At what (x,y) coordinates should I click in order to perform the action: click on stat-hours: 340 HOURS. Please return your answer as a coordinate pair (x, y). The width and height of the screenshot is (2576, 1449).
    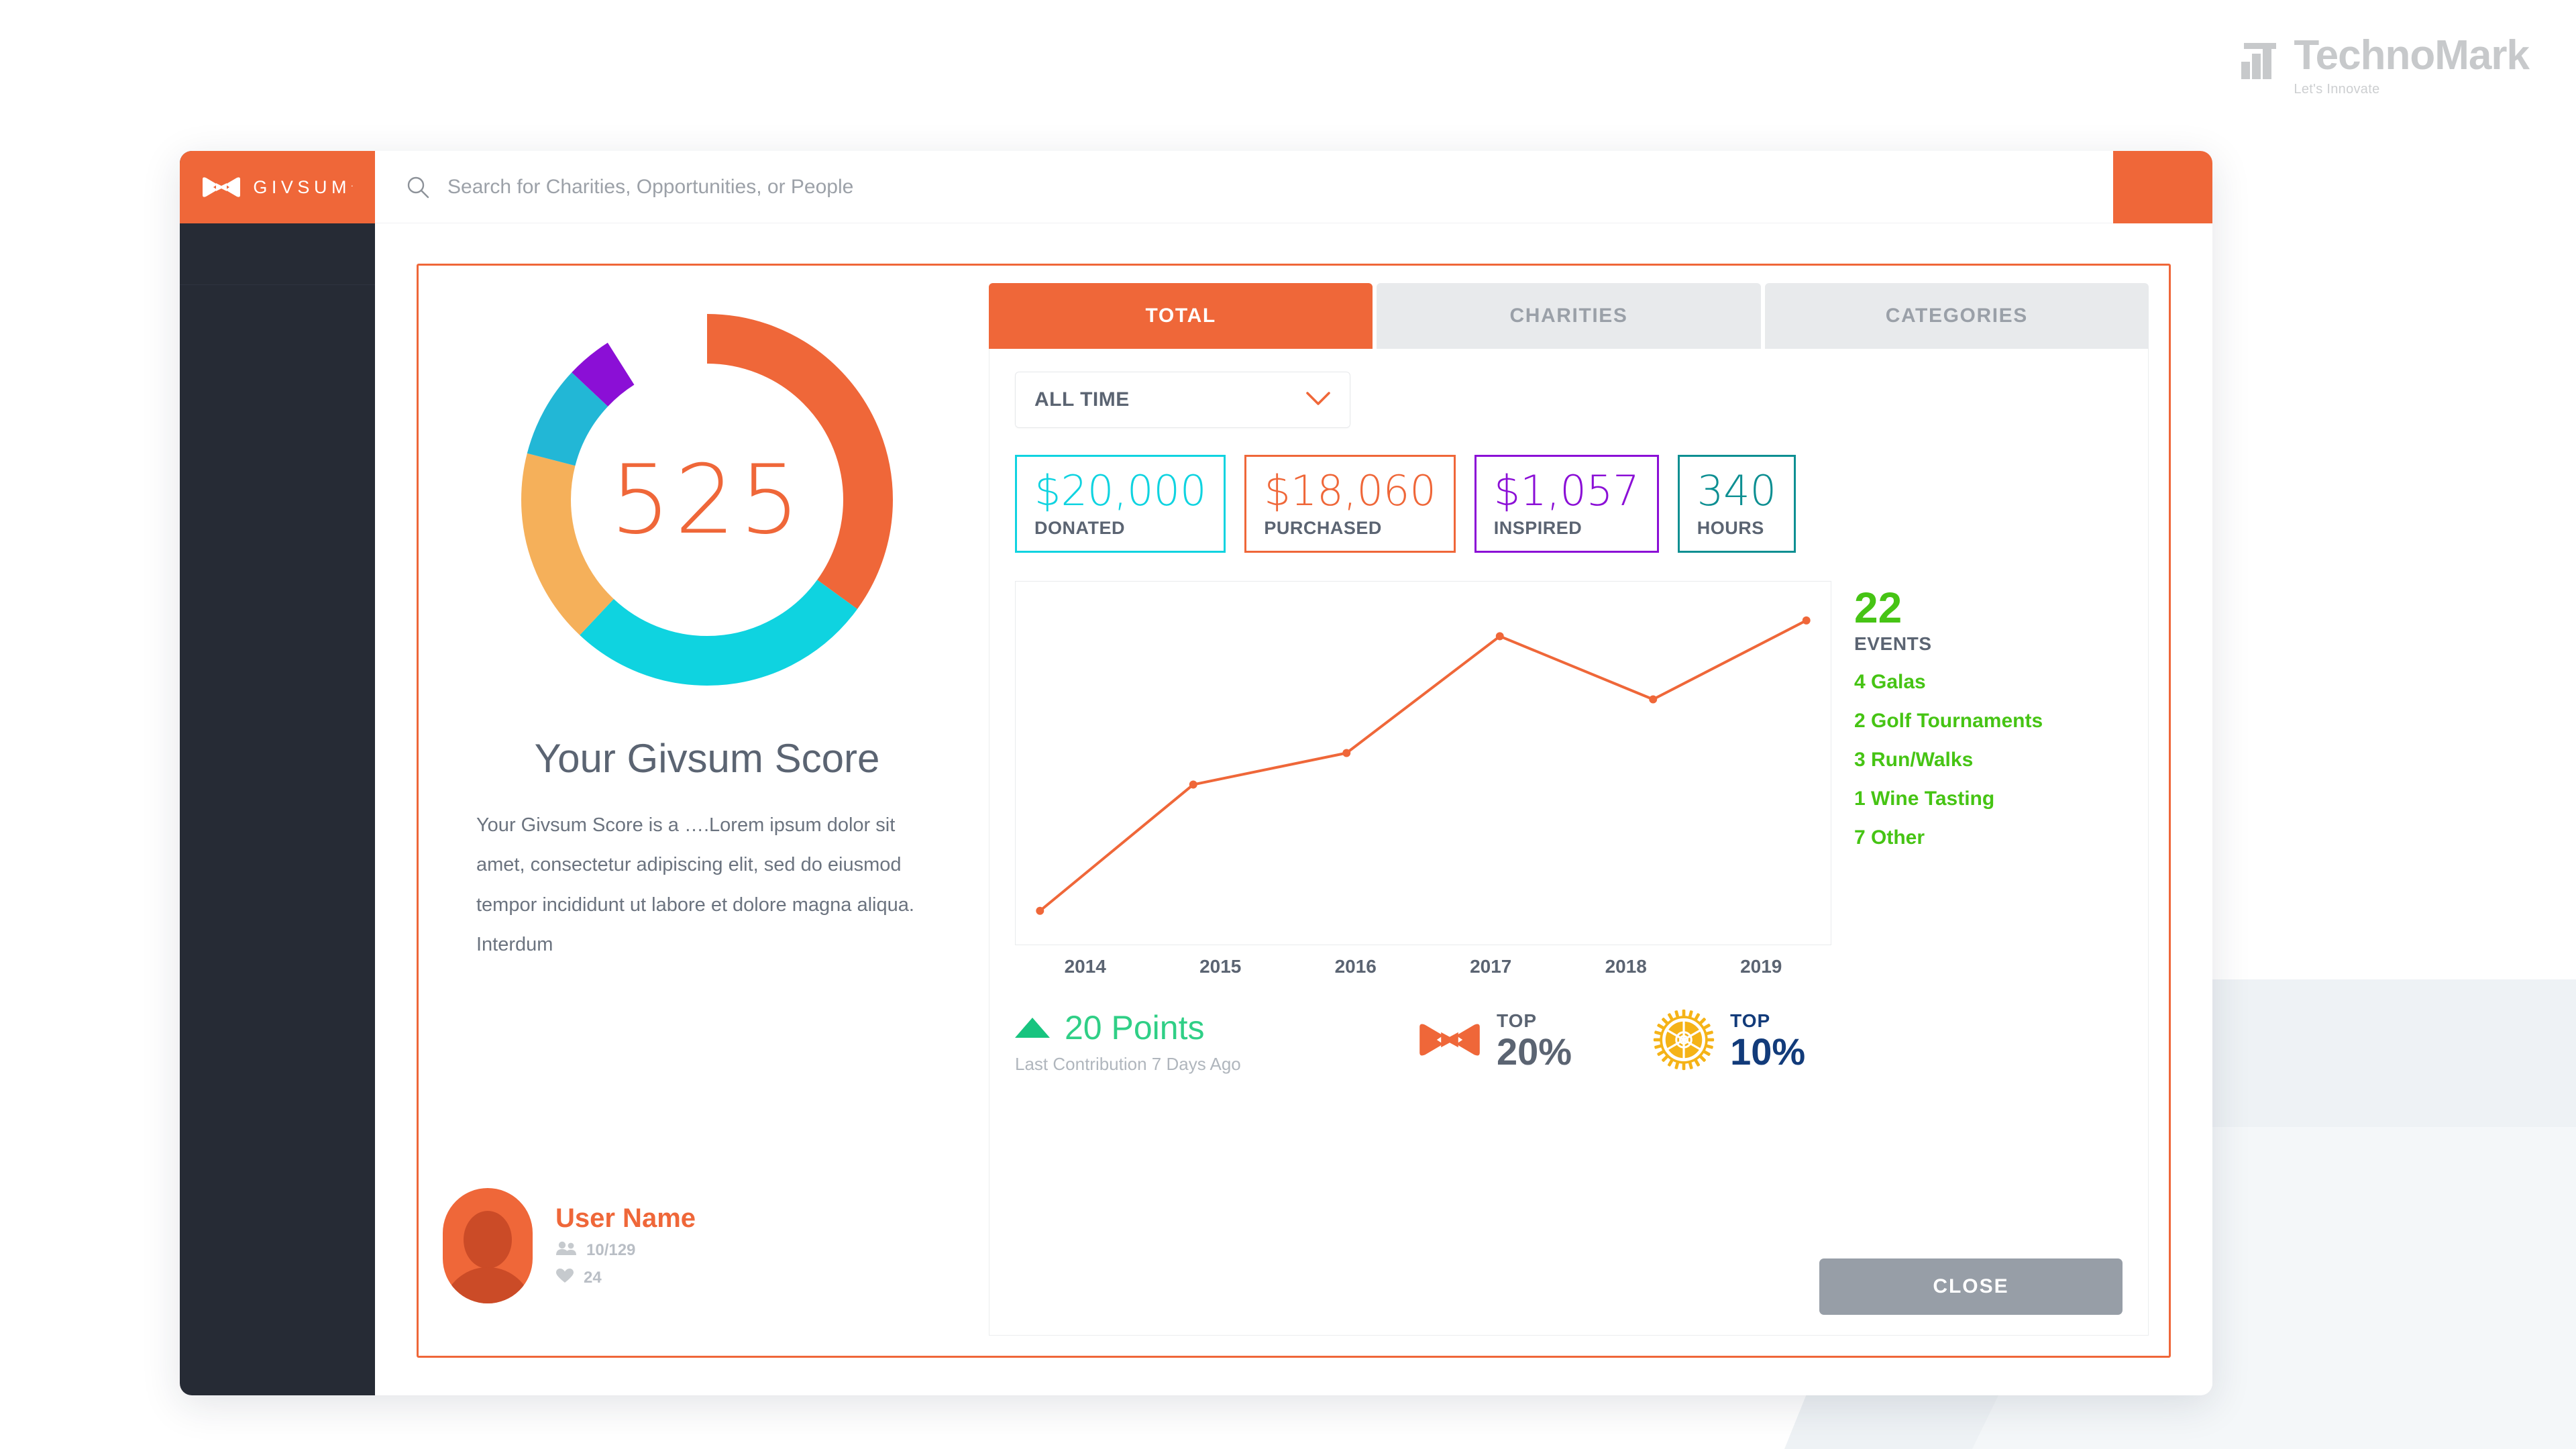
    Looking at the image, I should click on (1736, 504).